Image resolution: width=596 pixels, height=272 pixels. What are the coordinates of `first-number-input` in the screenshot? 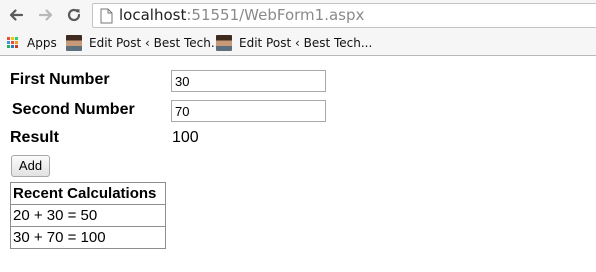 It's located at (248, 81).